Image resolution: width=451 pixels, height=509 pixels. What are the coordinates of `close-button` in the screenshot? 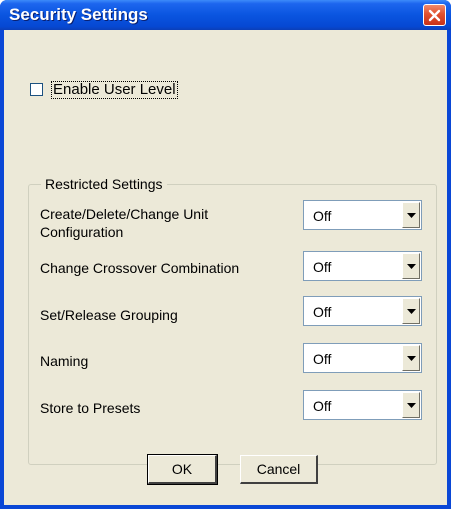 It's located at (434, 15).